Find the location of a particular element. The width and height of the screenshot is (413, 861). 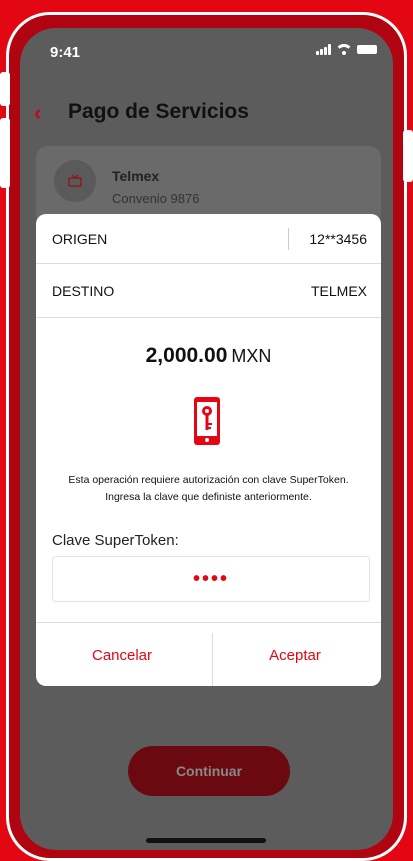

side-button-left is located at coordinates (5, 89).